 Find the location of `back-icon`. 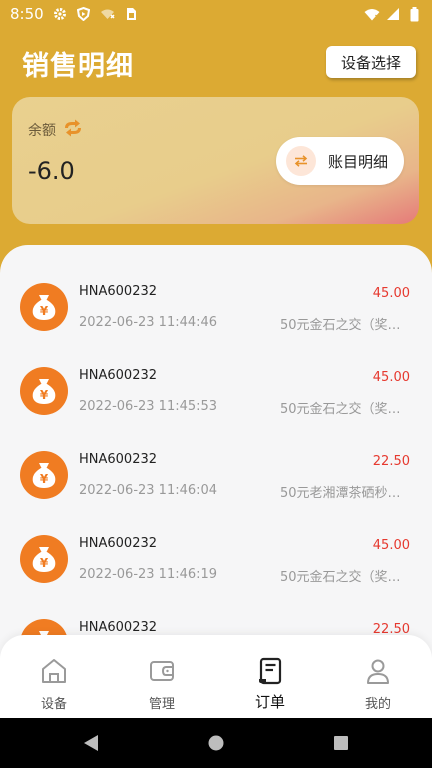

back-icon is located at coordinates (91, 745).